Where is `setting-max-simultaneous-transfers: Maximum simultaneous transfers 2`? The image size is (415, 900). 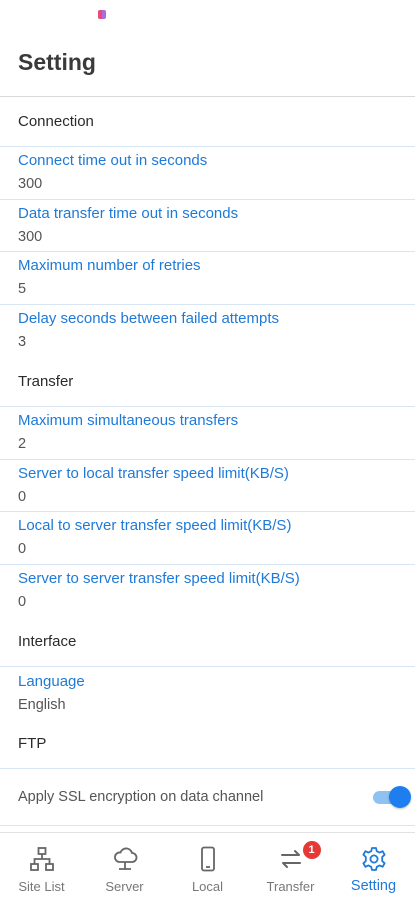 setting-max-simultaneous-transfers: Maximum simultaneous transfers 2 is located at coordinates (207, 433).